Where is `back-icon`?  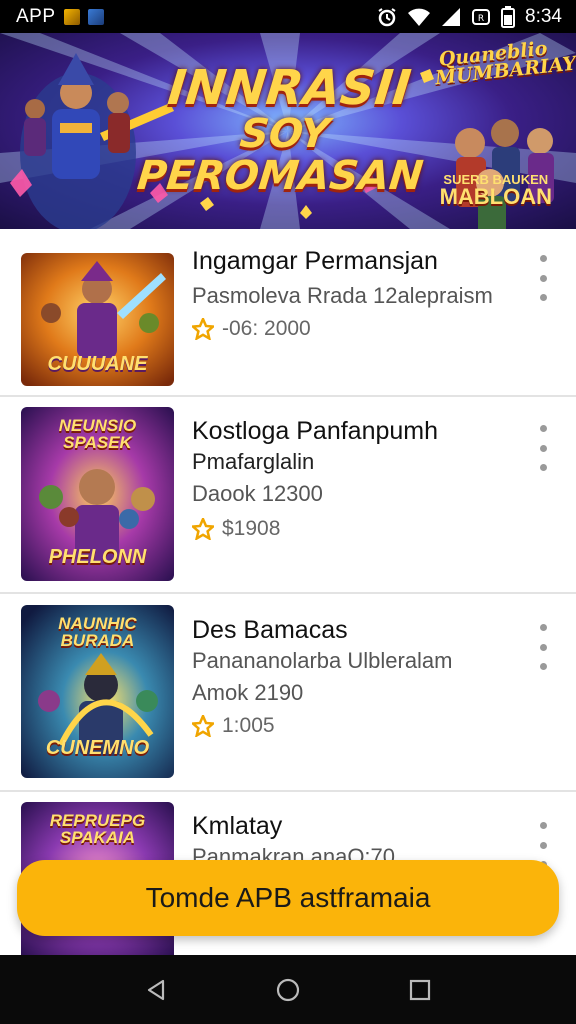
back-icon is located at coordinates (156, 990).